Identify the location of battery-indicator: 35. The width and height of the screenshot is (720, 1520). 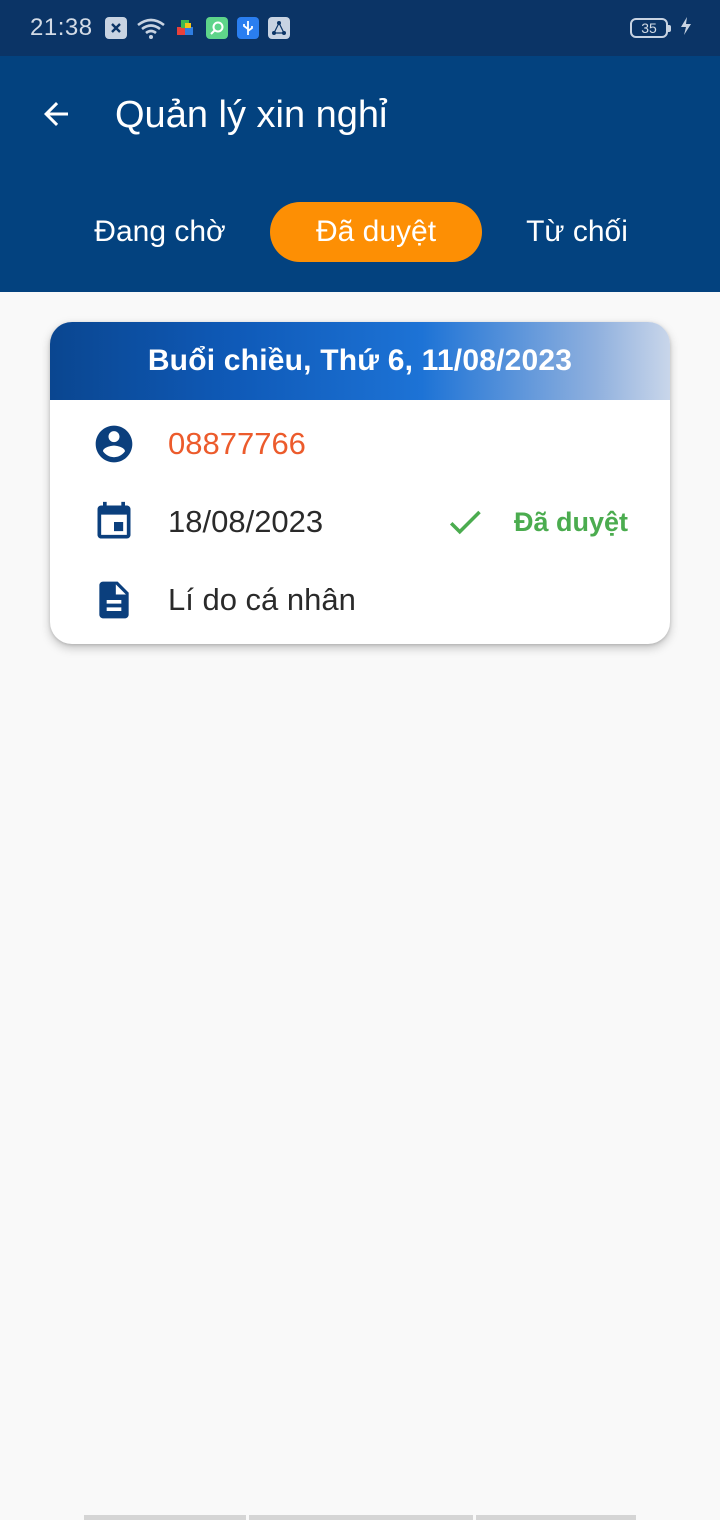
(650, 28).